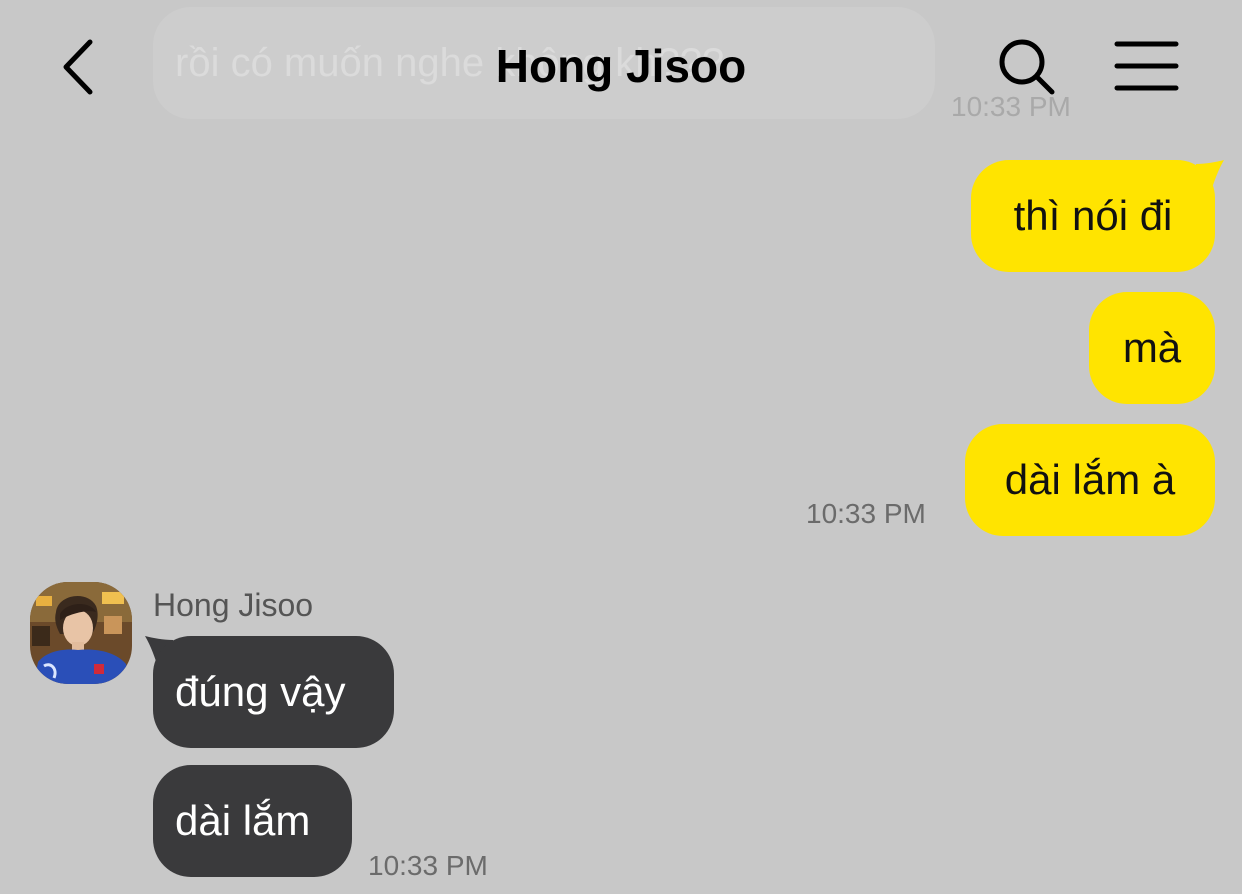 The height and width of the screenshot is (894, 1242). I want to click on their-message-bubble: đúng vậy, so click(273, 692).